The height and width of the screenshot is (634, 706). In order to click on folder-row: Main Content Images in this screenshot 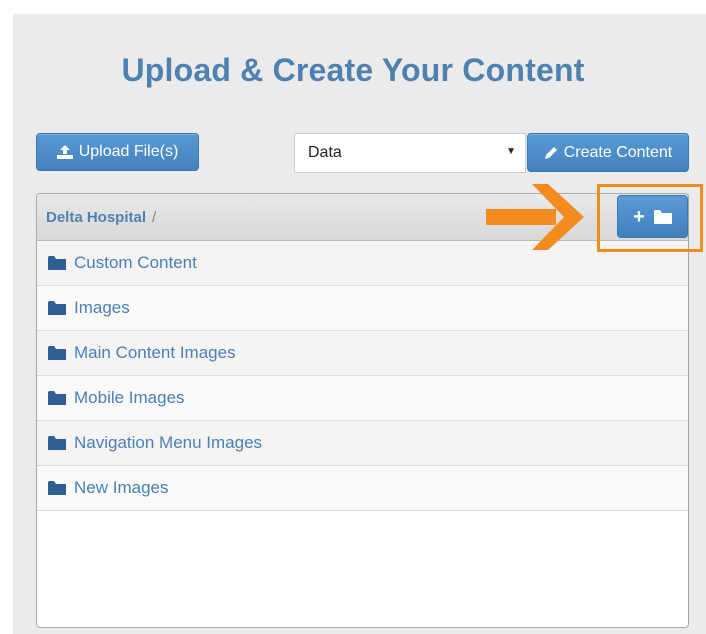, I will do `click(362, 353)`.